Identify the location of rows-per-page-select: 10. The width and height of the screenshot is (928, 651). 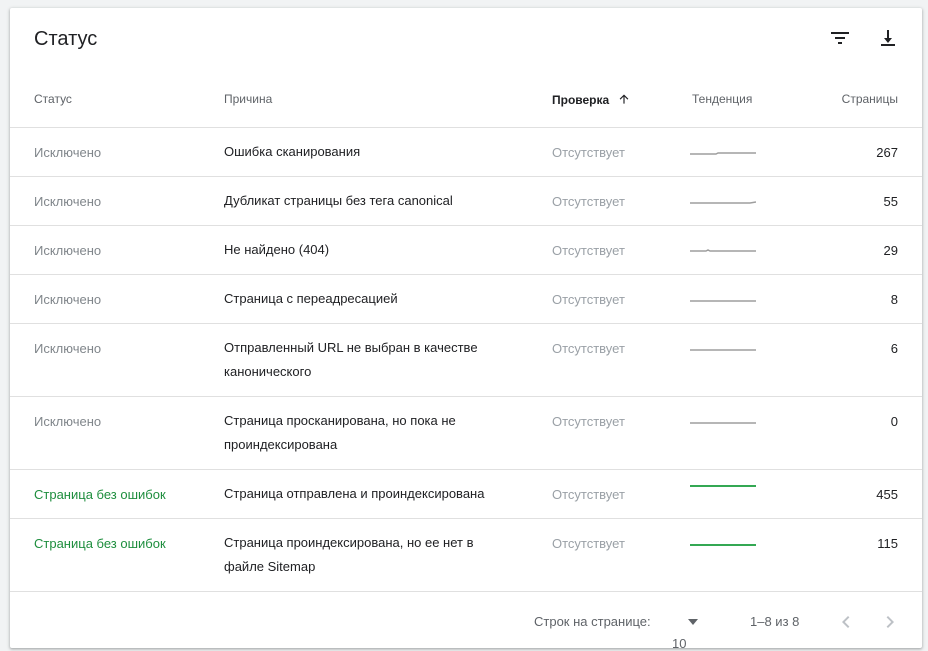
(685, 632).